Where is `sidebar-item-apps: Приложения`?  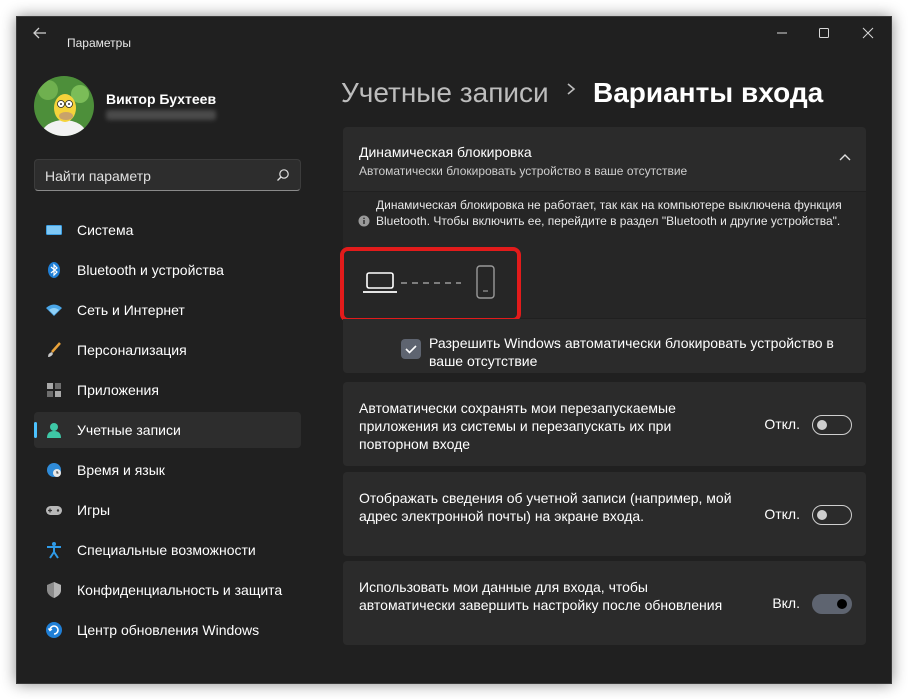
sidebar-item-apps: Приложения is located at coordinates (167, 390).